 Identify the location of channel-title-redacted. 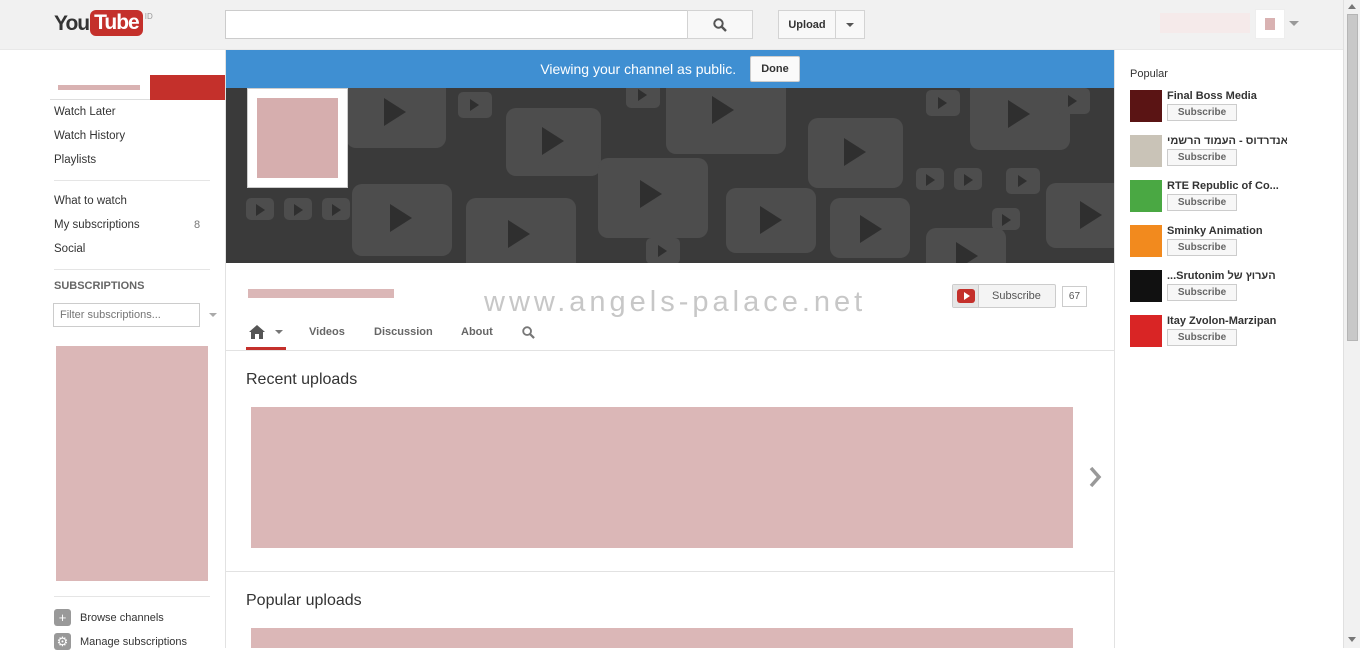
(321, 293).